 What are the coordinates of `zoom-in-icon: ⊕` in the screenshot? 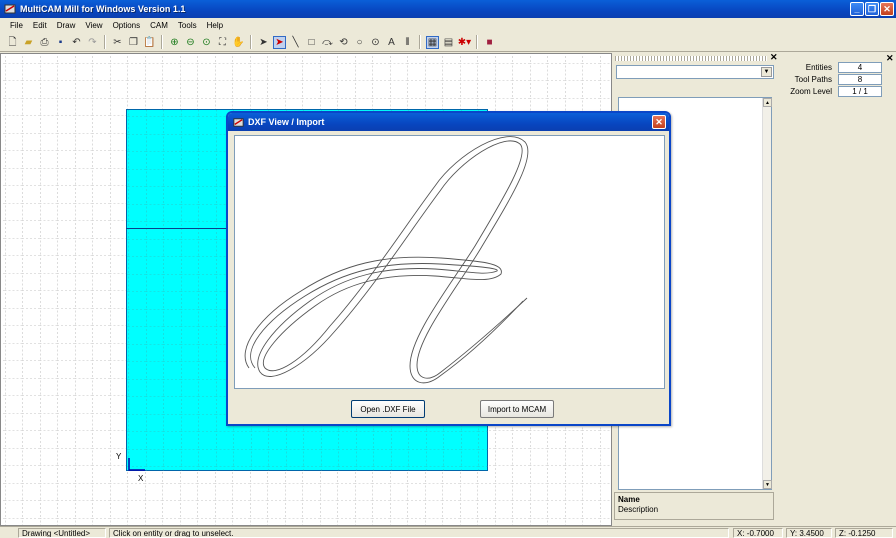 It's located at (174, 42).